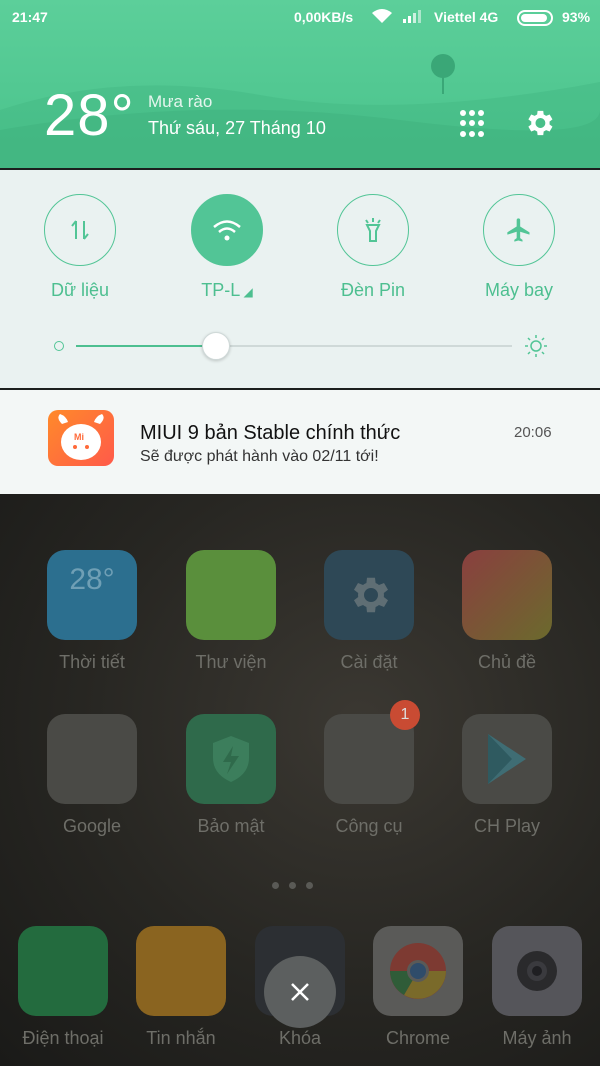  I want to click on dismiss-all-button, so click(300, 992).